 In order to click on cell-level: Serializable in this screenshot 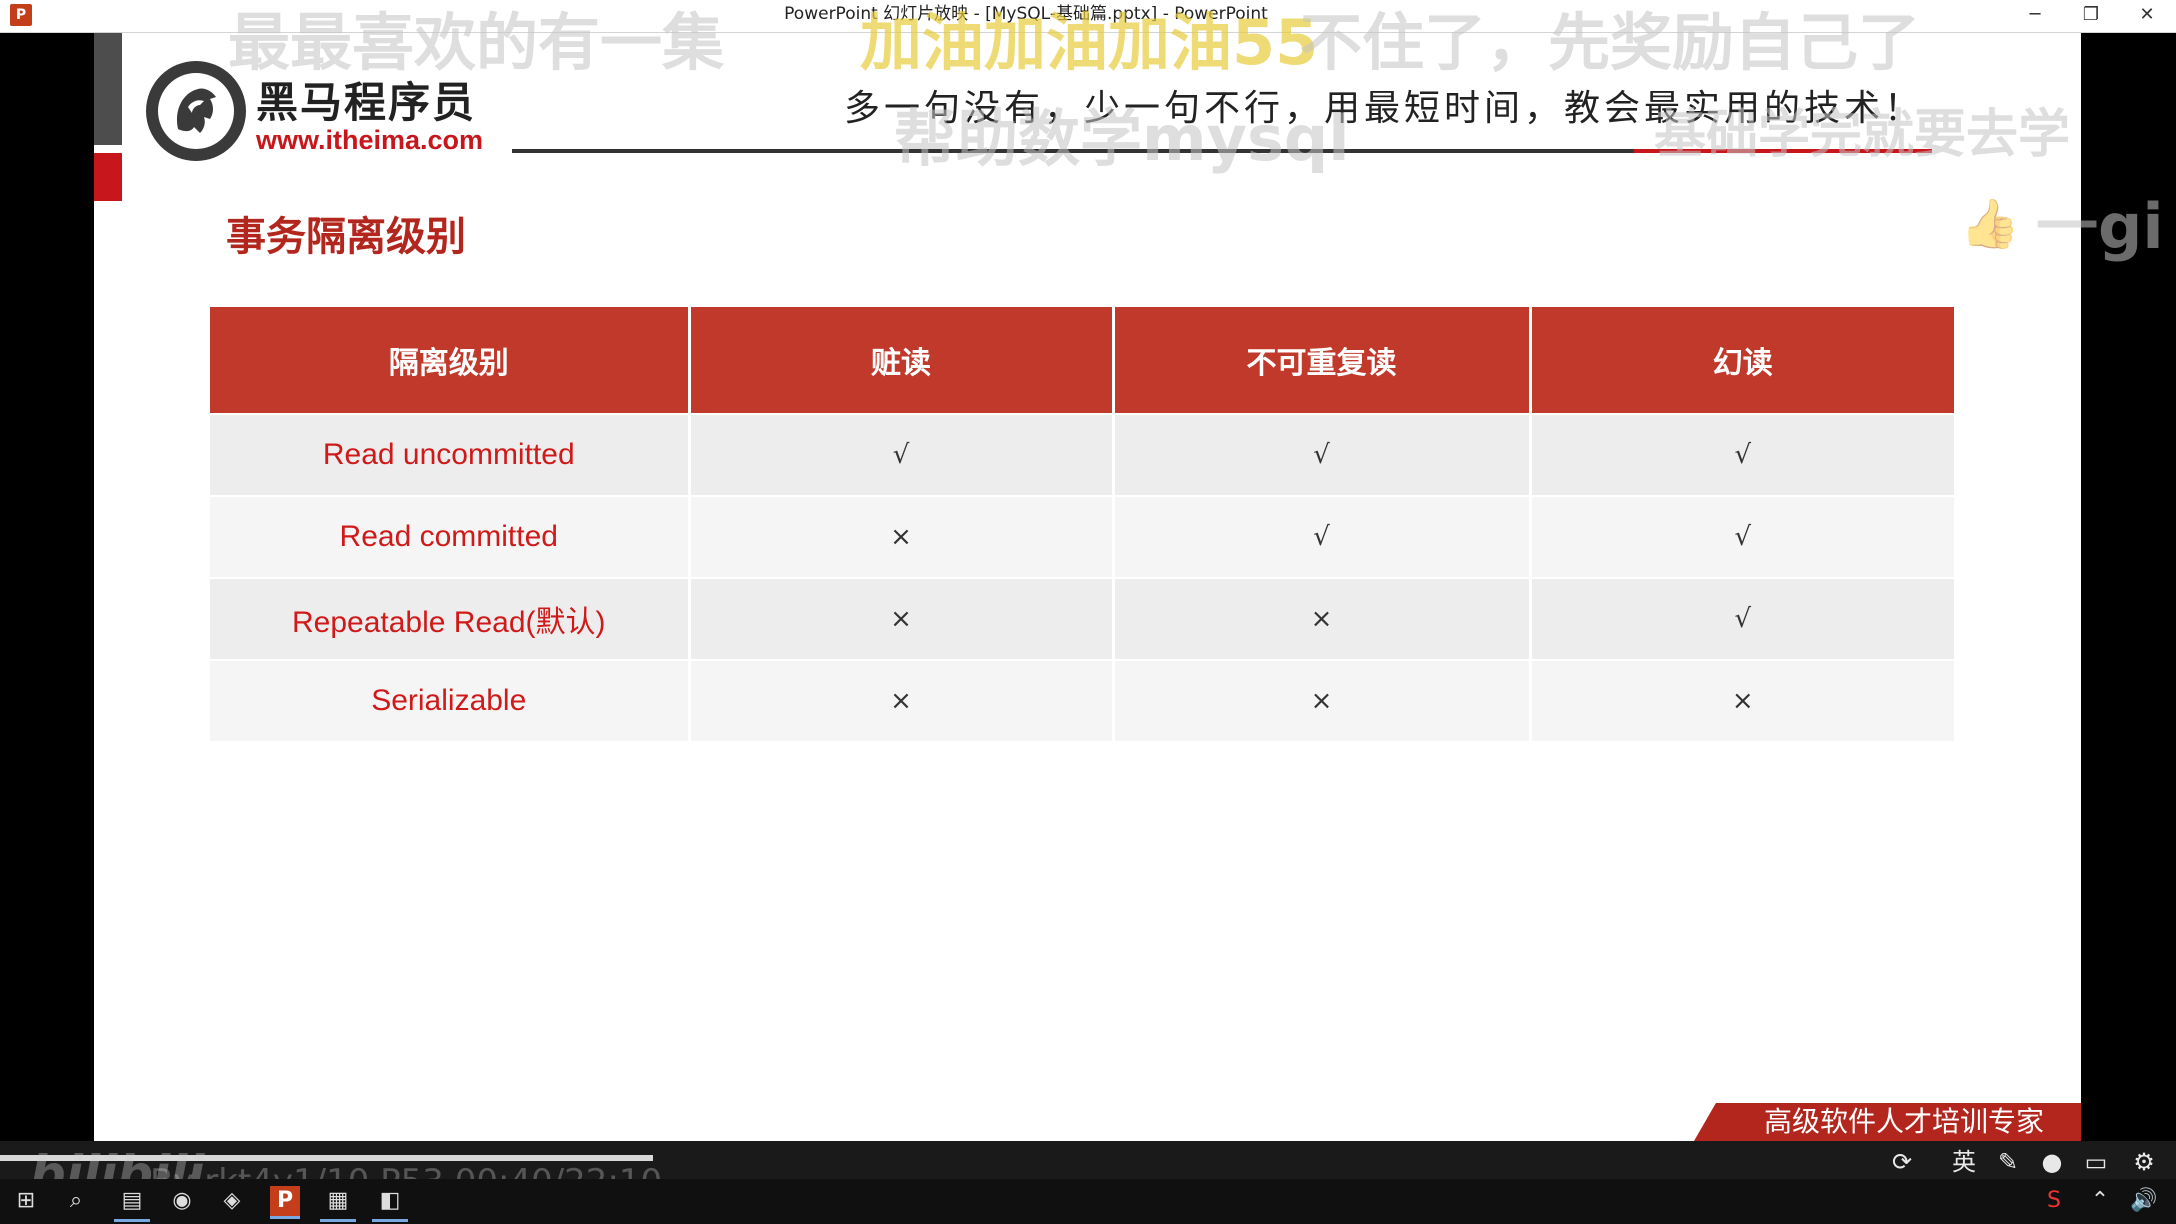, I will do `click(450, 700)`.